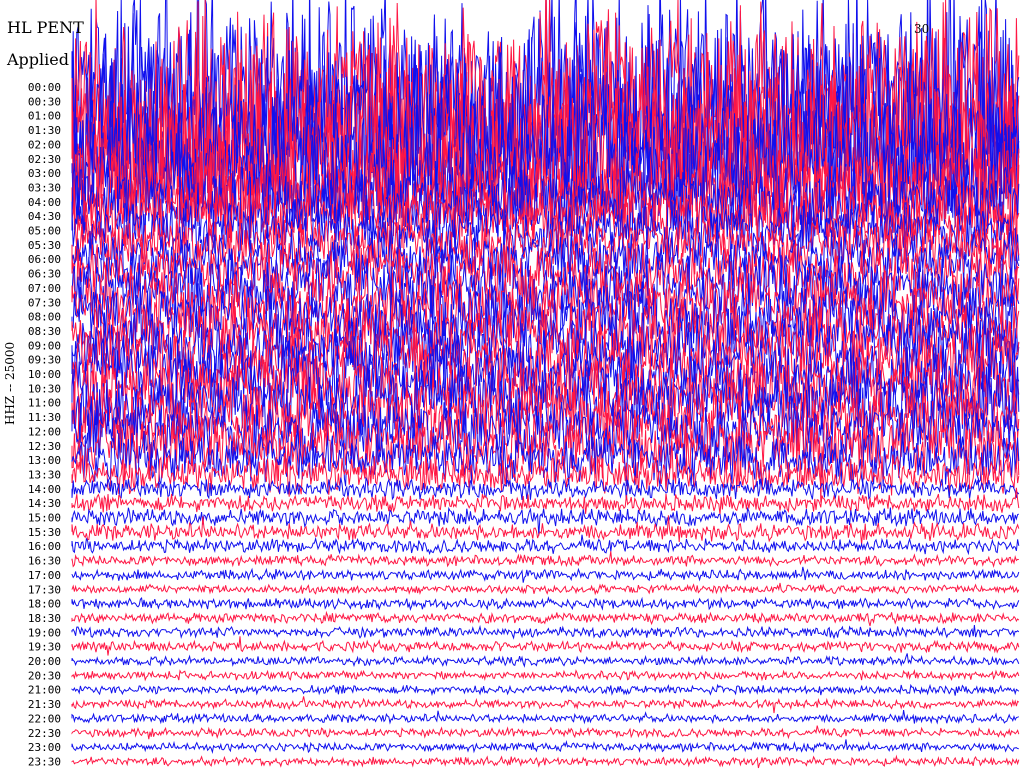 The image size is (1024, 780). I want to click on time-tick-label: 09:30, so click(44, 360).